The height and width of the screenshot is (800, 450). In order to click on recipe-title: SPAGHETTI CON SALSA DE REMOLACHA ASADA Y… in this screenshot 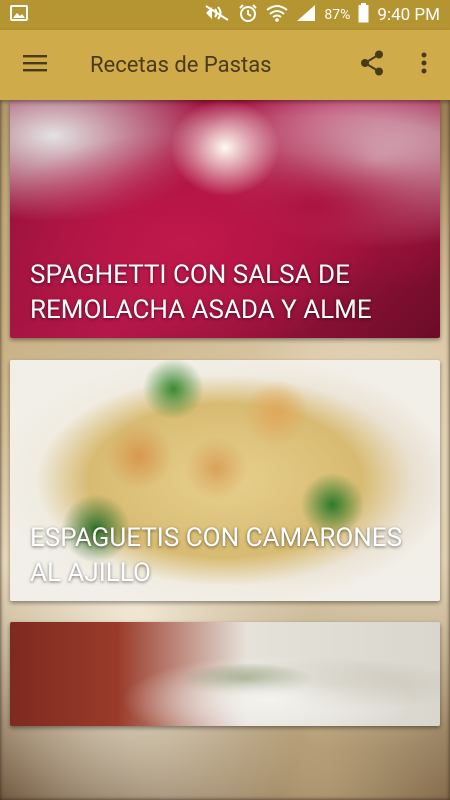, I will do `click(201, 292)`.